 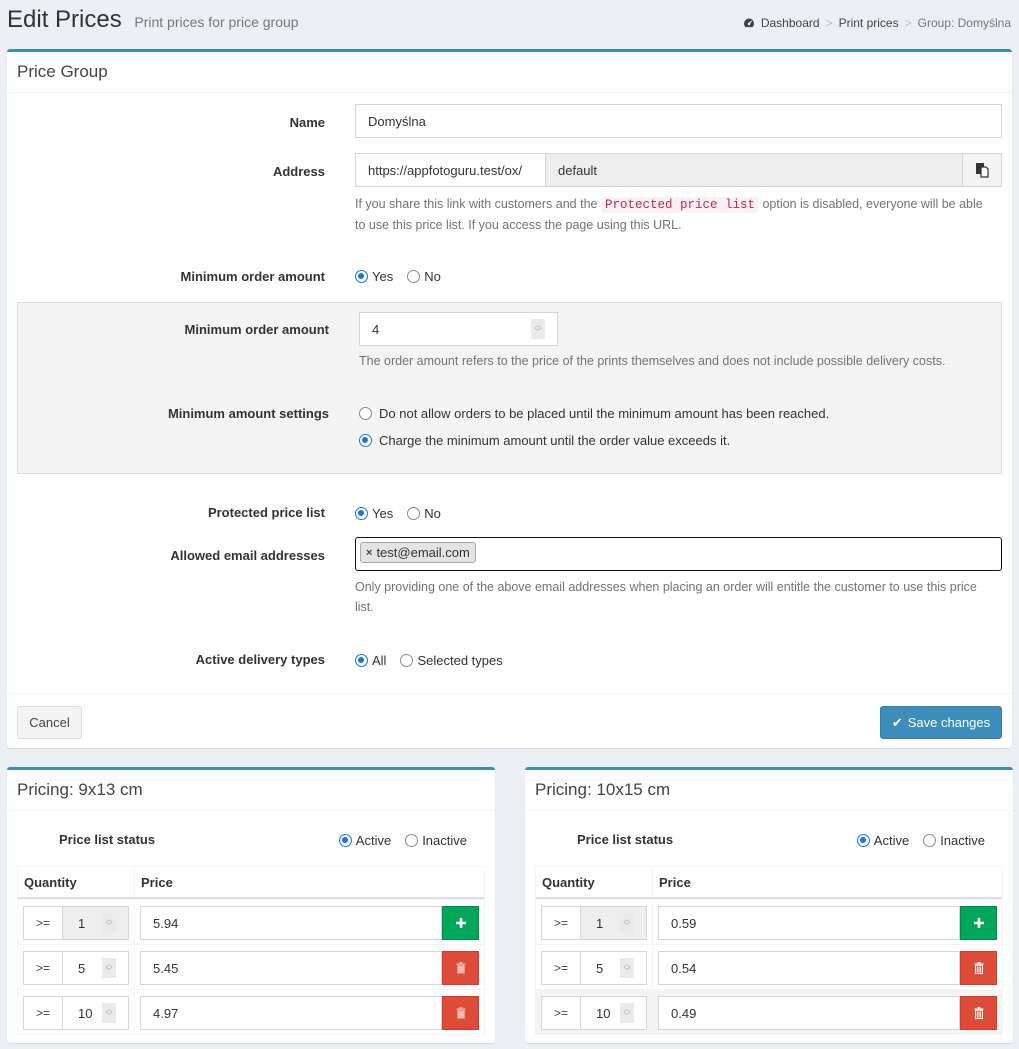 I want to click on price-list-status-label: Price list status, so click(x=625, y=839).